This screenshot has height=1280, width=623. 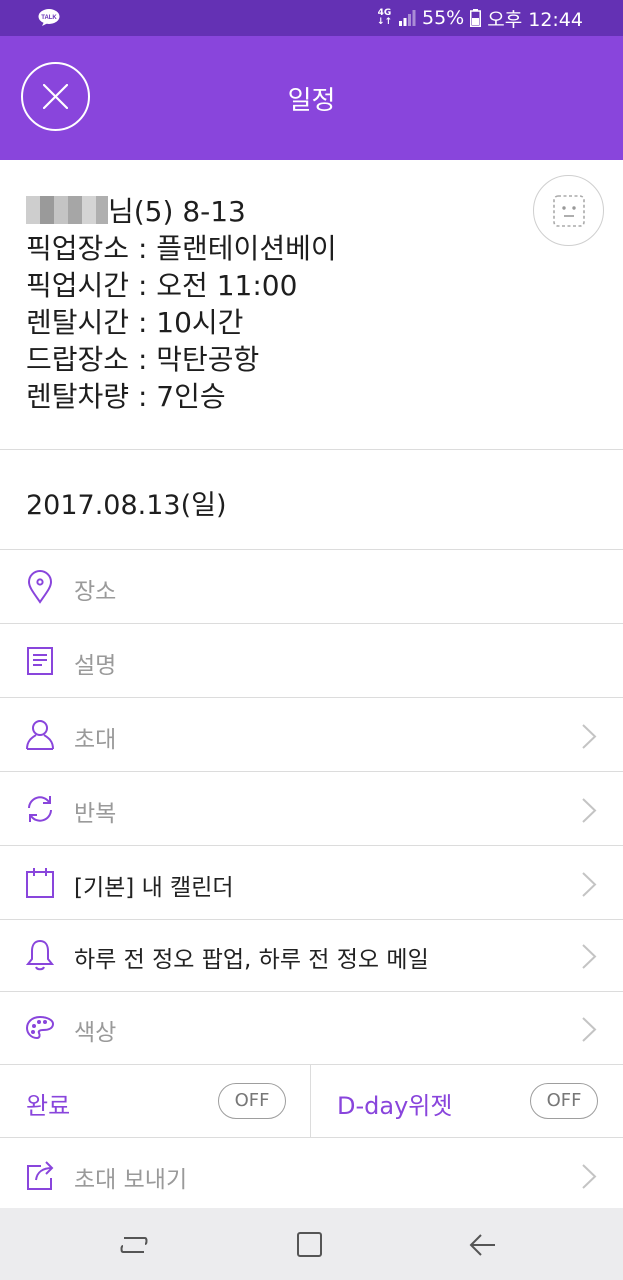 I want to click on send-invite-row: 초대 보내기, so click(x=311, y=1175).